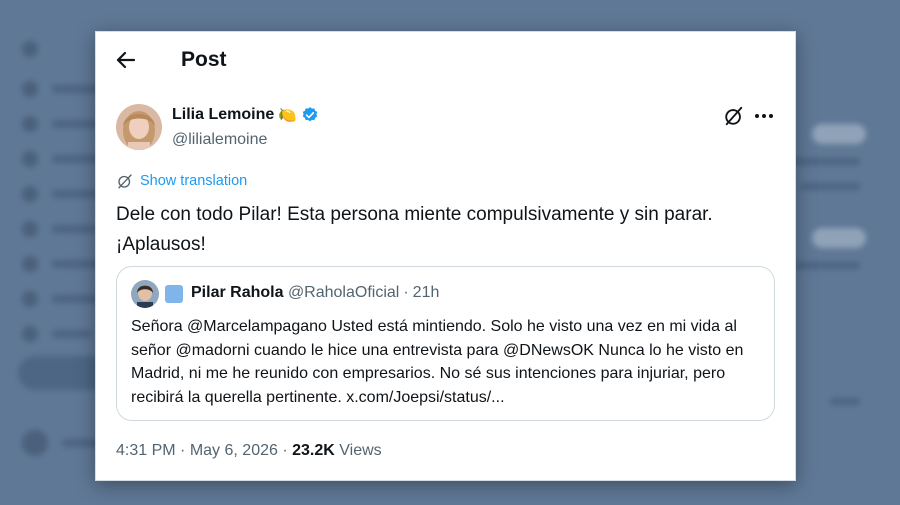  What do you see at coordinates (310, 115) in the screenshot?
I see `verified-badge-icon` at bounding box center [310, 115].